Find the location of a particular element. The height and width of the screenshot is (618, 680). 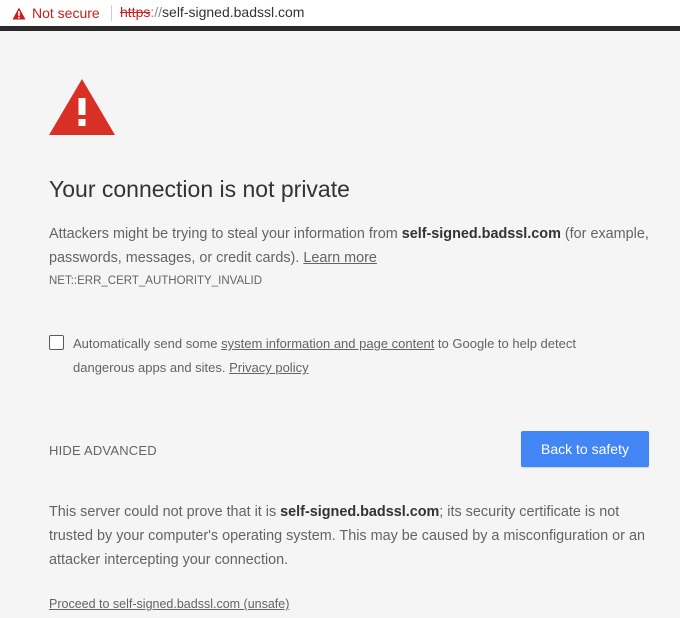

security-chip: Not secure is located at coordinates (56, 13).